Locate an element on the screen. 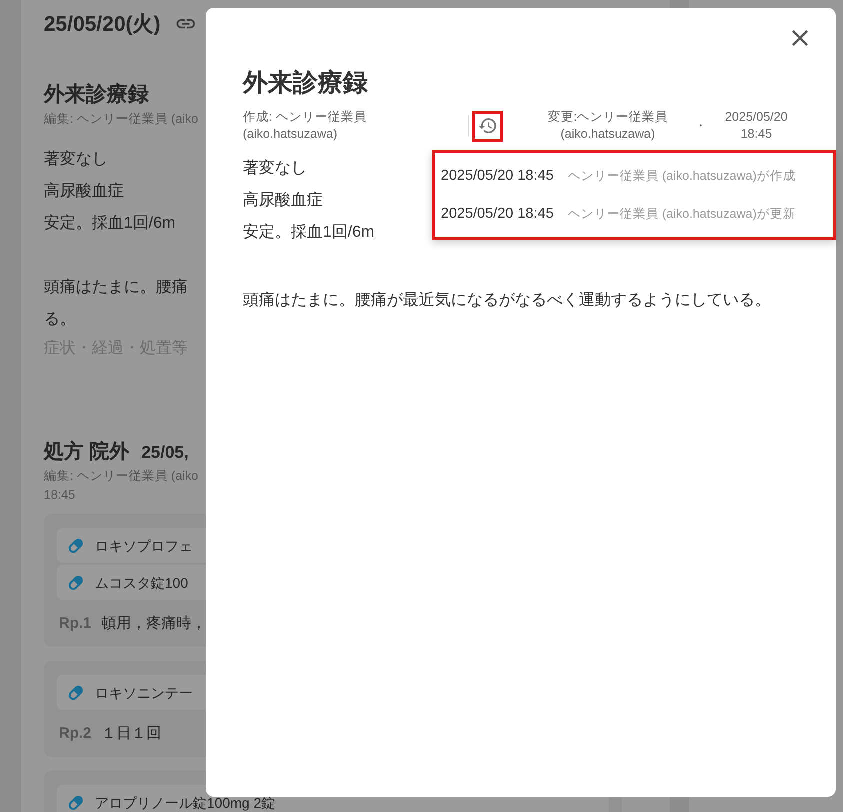 The width and height of the screenshot is (843, 812). drug-name: ロキソニンテー is located at coordinates (144, 692).